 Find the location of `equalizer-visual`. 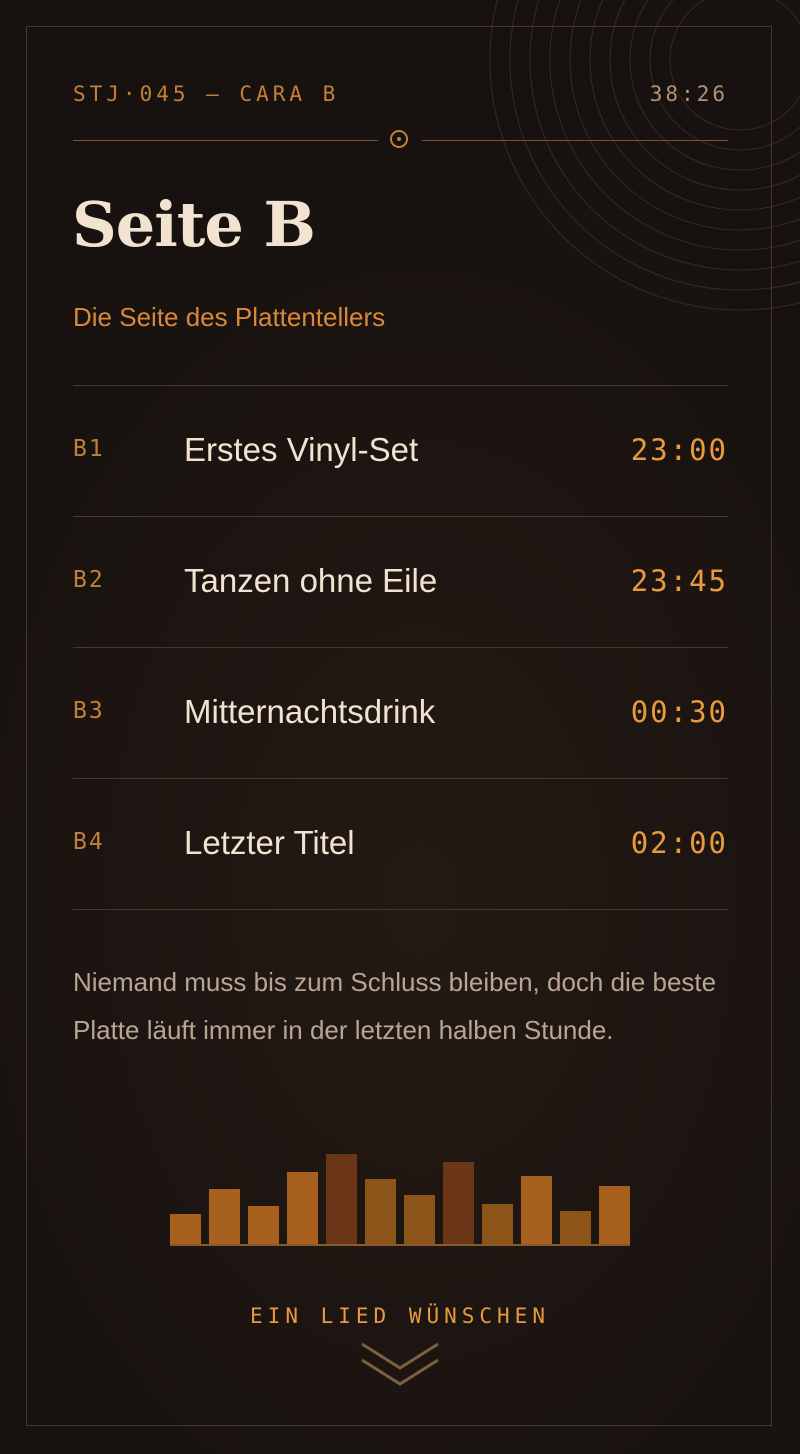

equalizer-visual is located at coordinates (400, 1193).